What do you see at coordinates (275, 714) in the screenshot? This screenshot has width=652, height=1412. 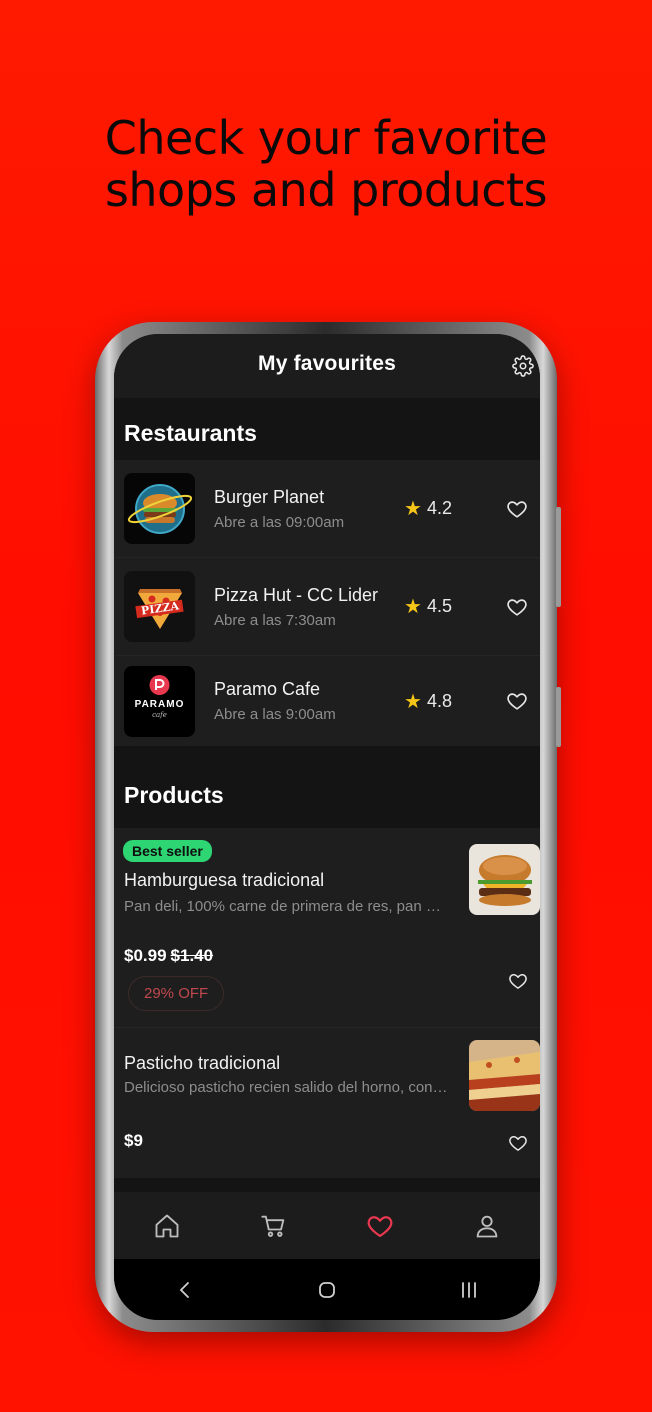 I see `restaurant-hours: Abre a las 9:00am` at bounding box center [275, 714].